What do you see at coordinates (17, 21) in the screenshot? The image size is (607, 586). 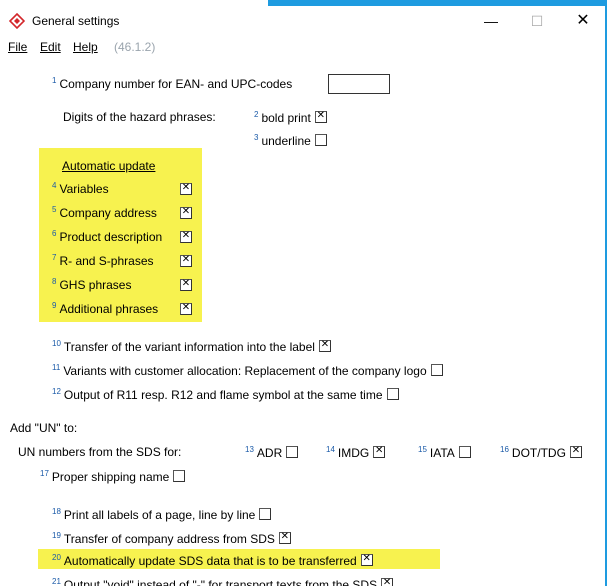 I see `app-diamond-icon` at bounding box center [17, 21].